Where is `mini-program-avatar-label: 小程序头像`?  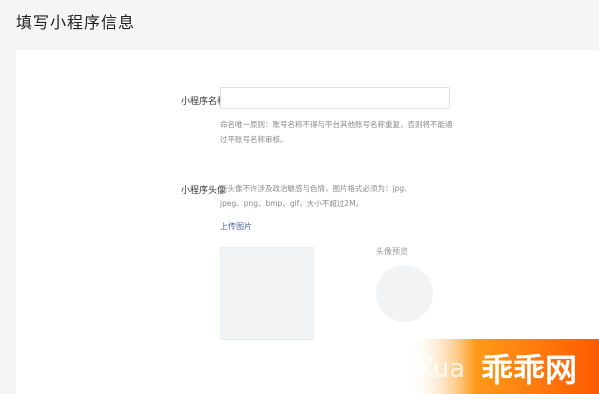 mini-program-avatar-label: 小程序头像 is located at coordinates (203, 191).